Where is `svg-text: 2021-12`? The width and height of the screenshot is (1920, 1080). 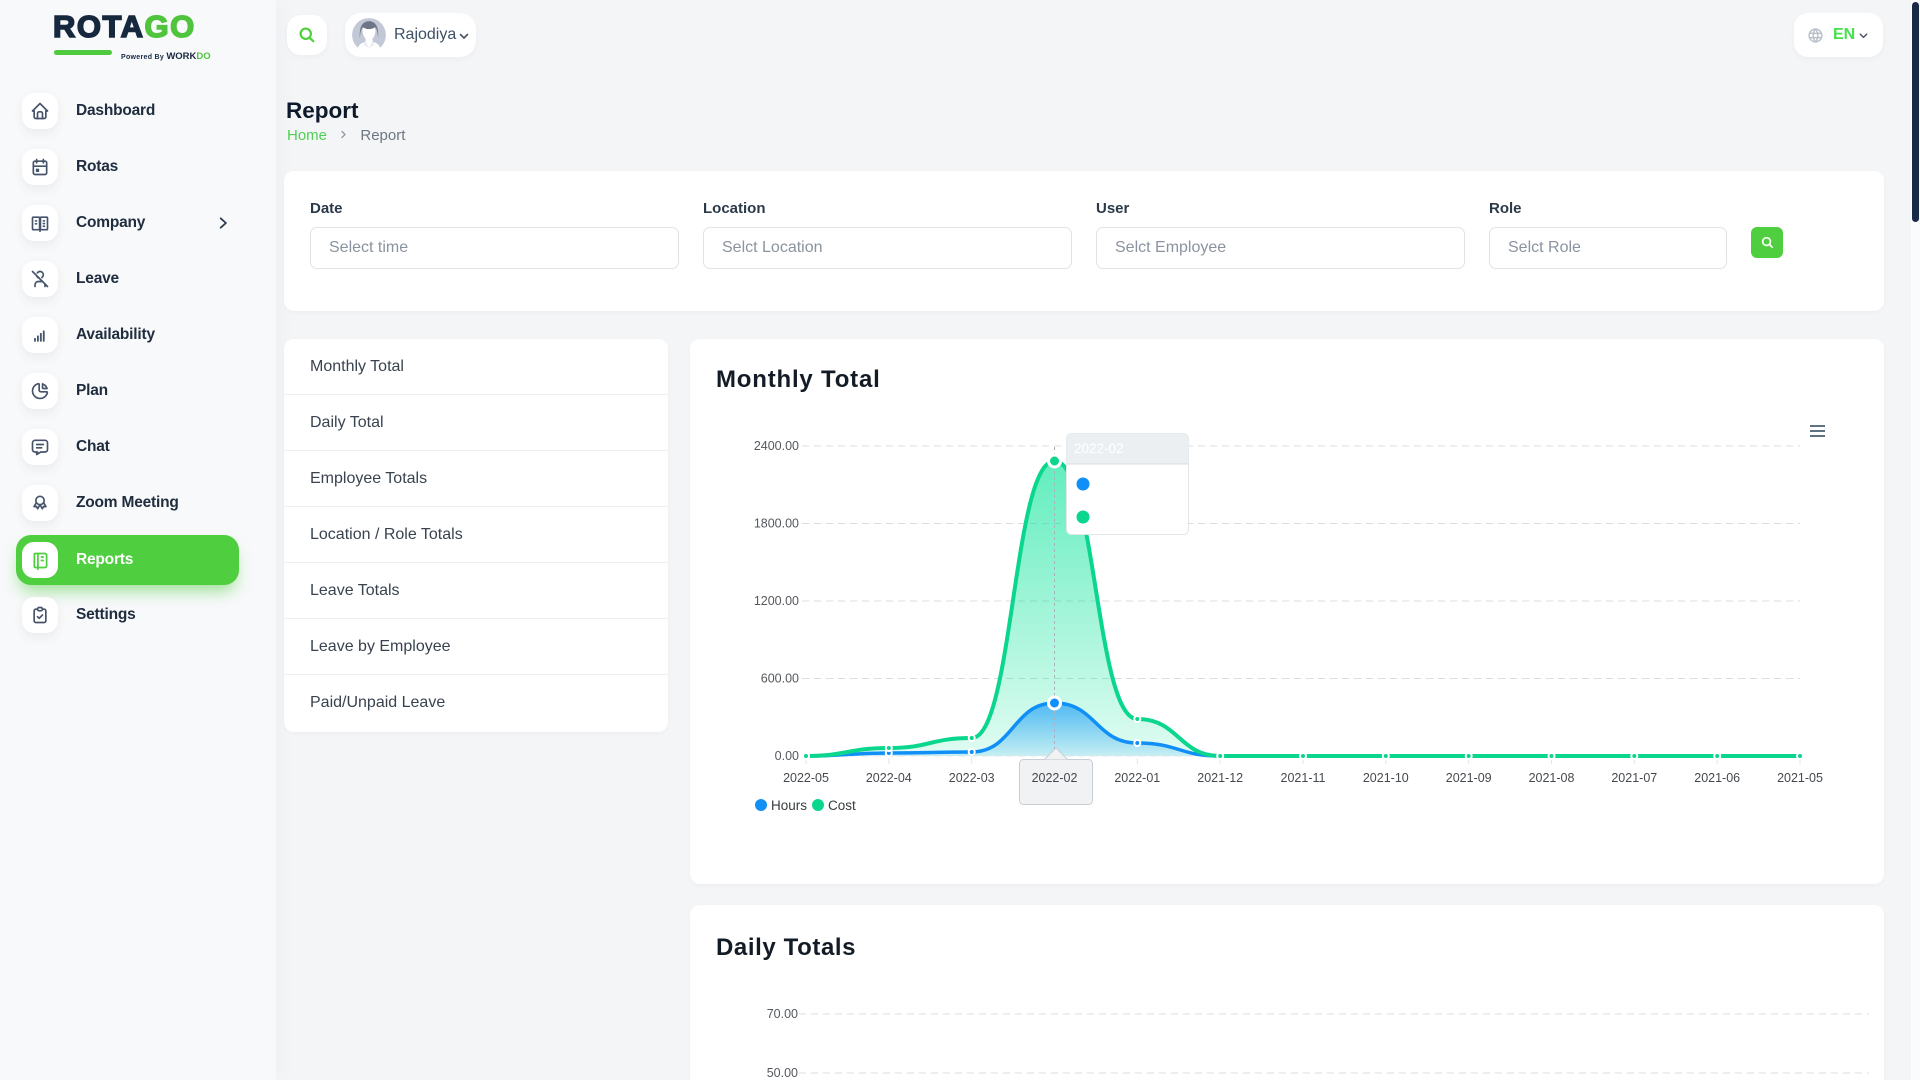
svg-text: 2021-12 is located at coordinates (1220, 778).